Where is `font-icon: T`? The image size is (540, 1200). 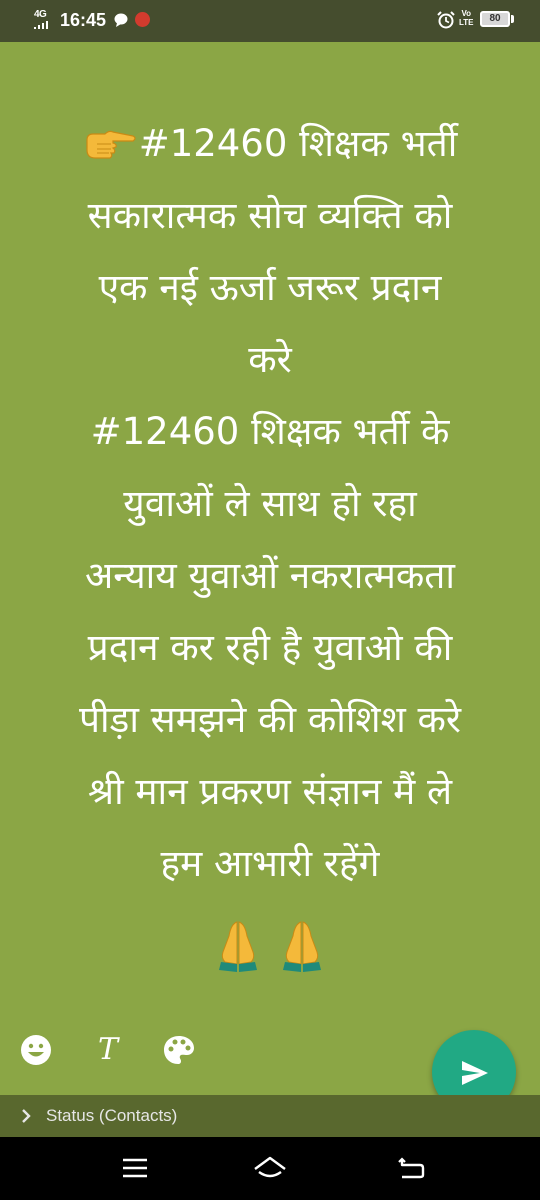 font-icon: T is located at coordinates (107, 1049).